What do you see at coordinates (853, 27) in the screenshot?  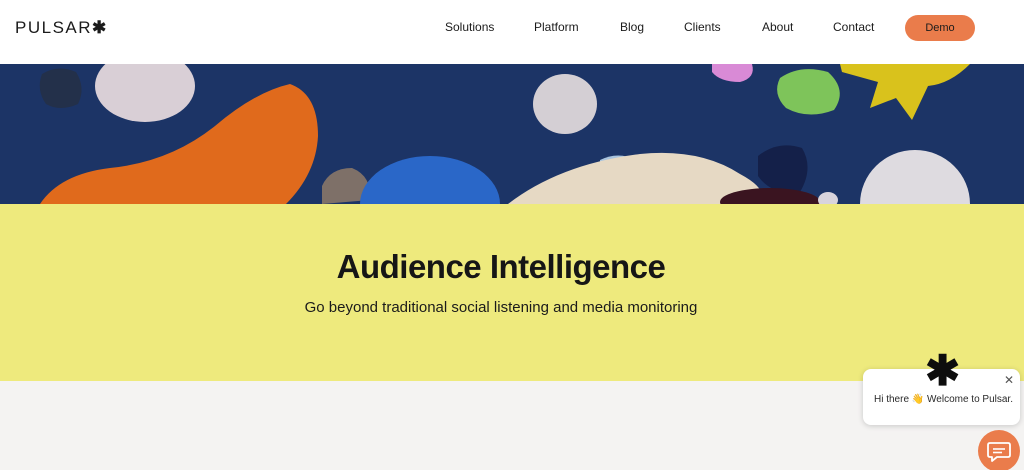 I see `nav-contact: Contact` at bounding box center [853, 27].